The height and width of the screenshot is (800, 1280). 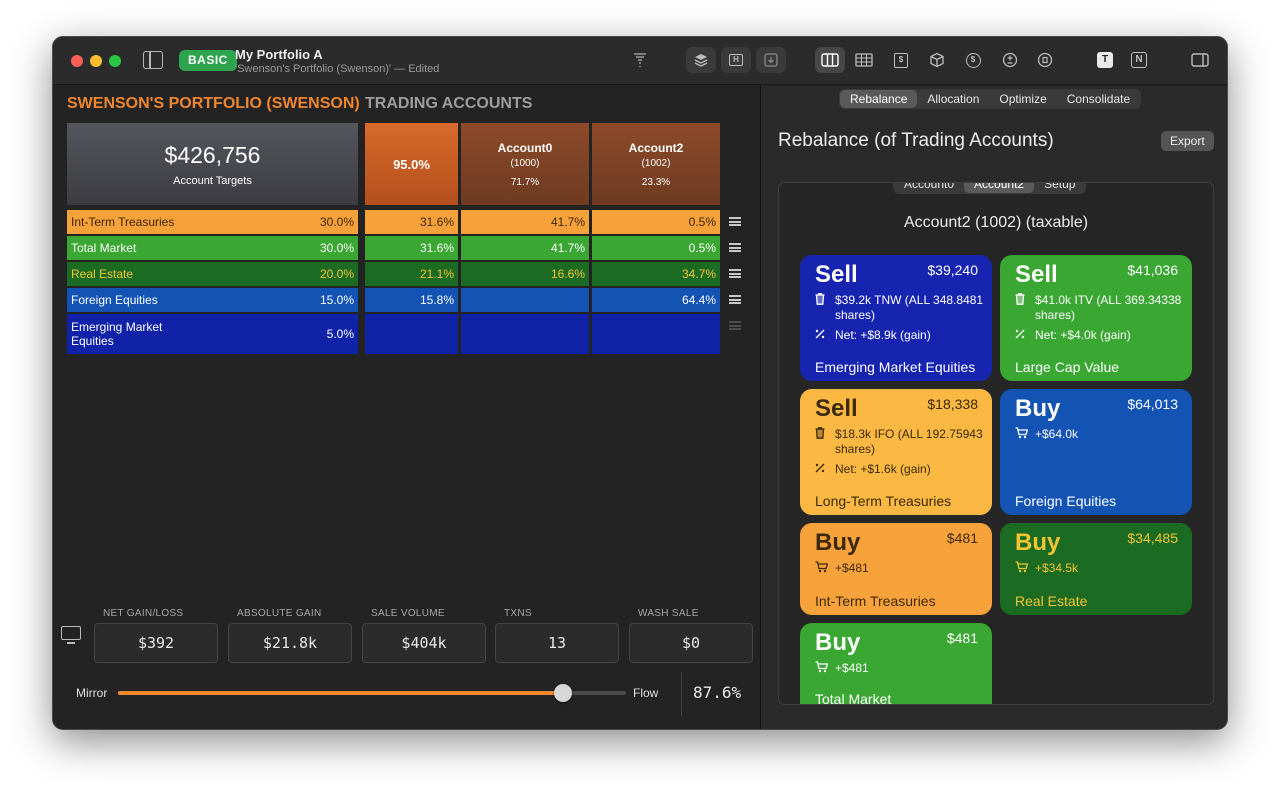 What do you see at coordinates (212, 300) in the screenshot?
I see `asset-row-label: Foreign Equities 15.0%` at bounding box center [212, 300].